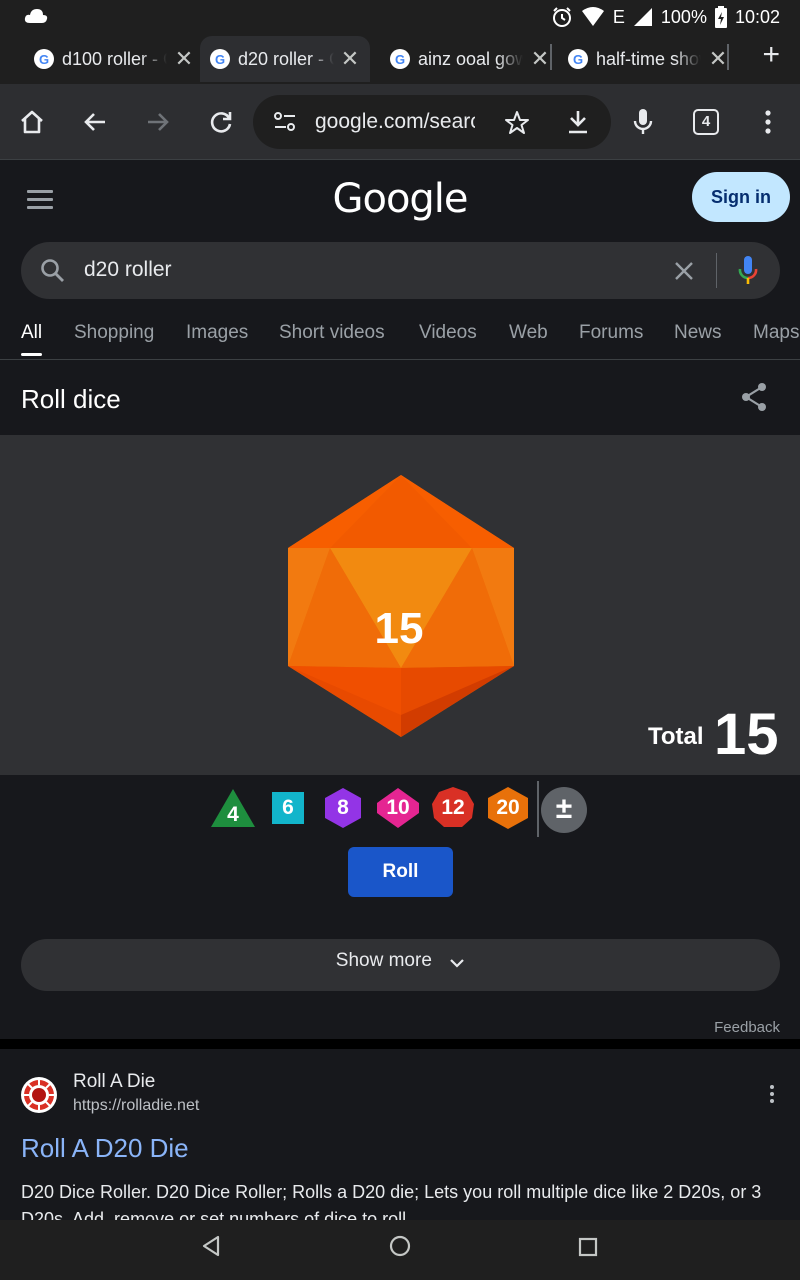 The height and width of the screenshot is (1280, 800). What do you see at coordinates (400, 1044) in the screenshot?
I see `section-separator` at bounding box center [400, 1044].